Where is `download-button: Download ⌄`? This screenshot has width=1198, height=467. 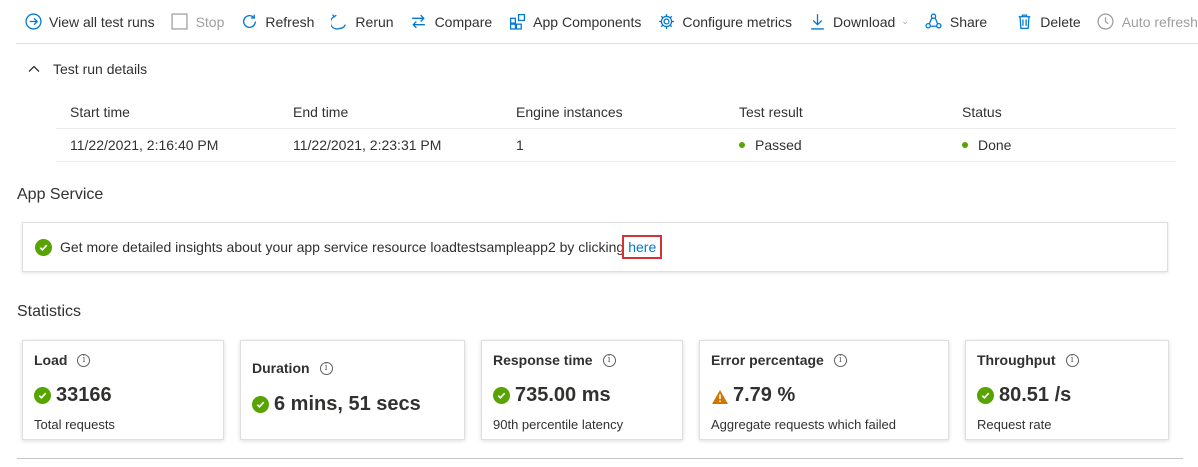
download-button: Download ⌄ is located at coordinates (858, 22).